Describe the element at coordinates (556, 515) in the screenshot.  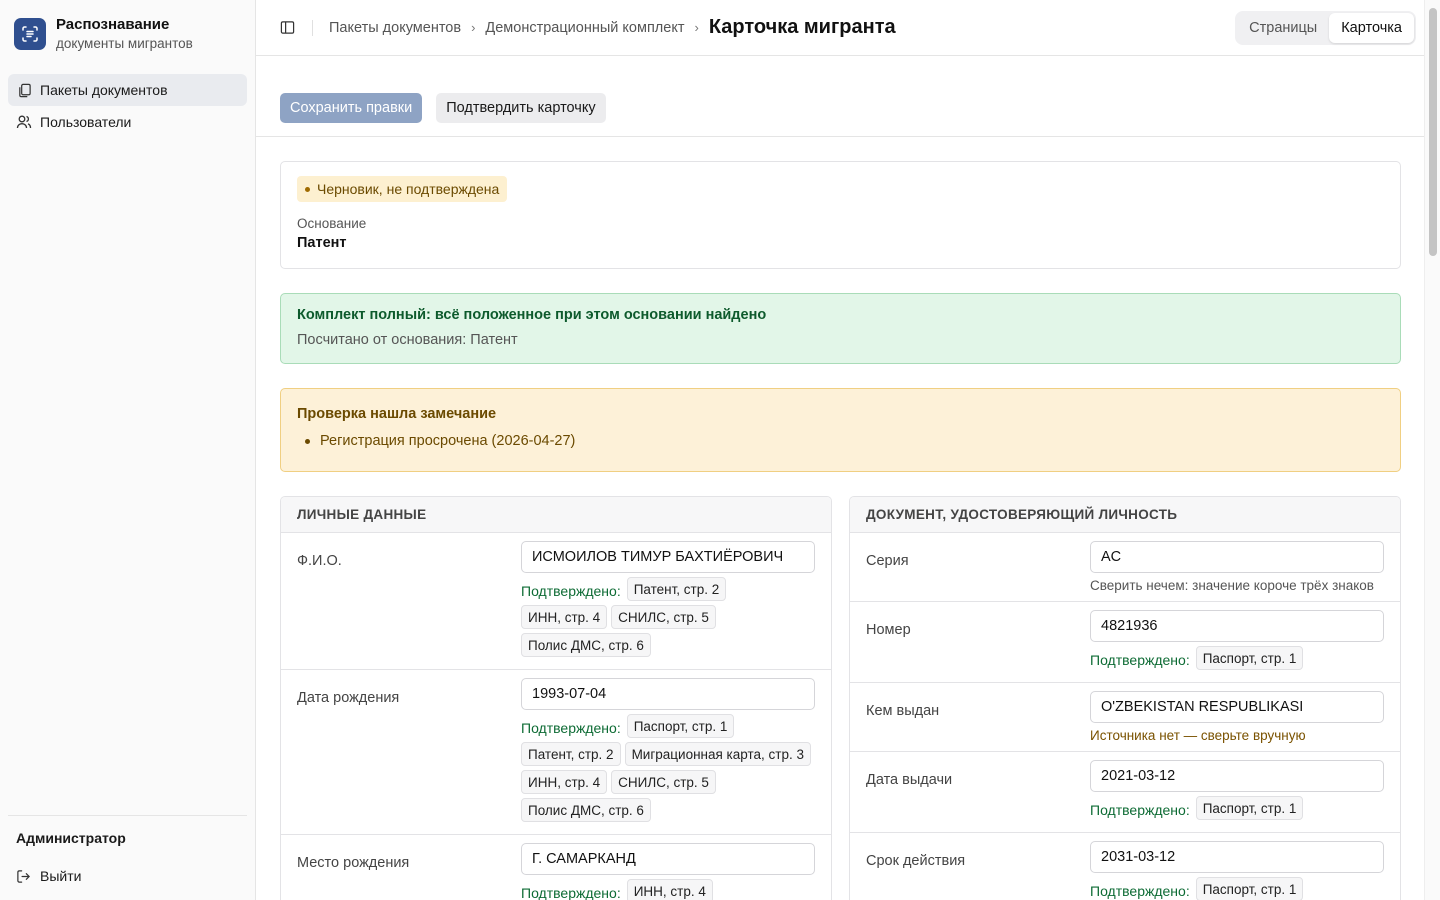
I see `panel-title: ЛИЧНЫЕ ДАННЫЕ` at that location.